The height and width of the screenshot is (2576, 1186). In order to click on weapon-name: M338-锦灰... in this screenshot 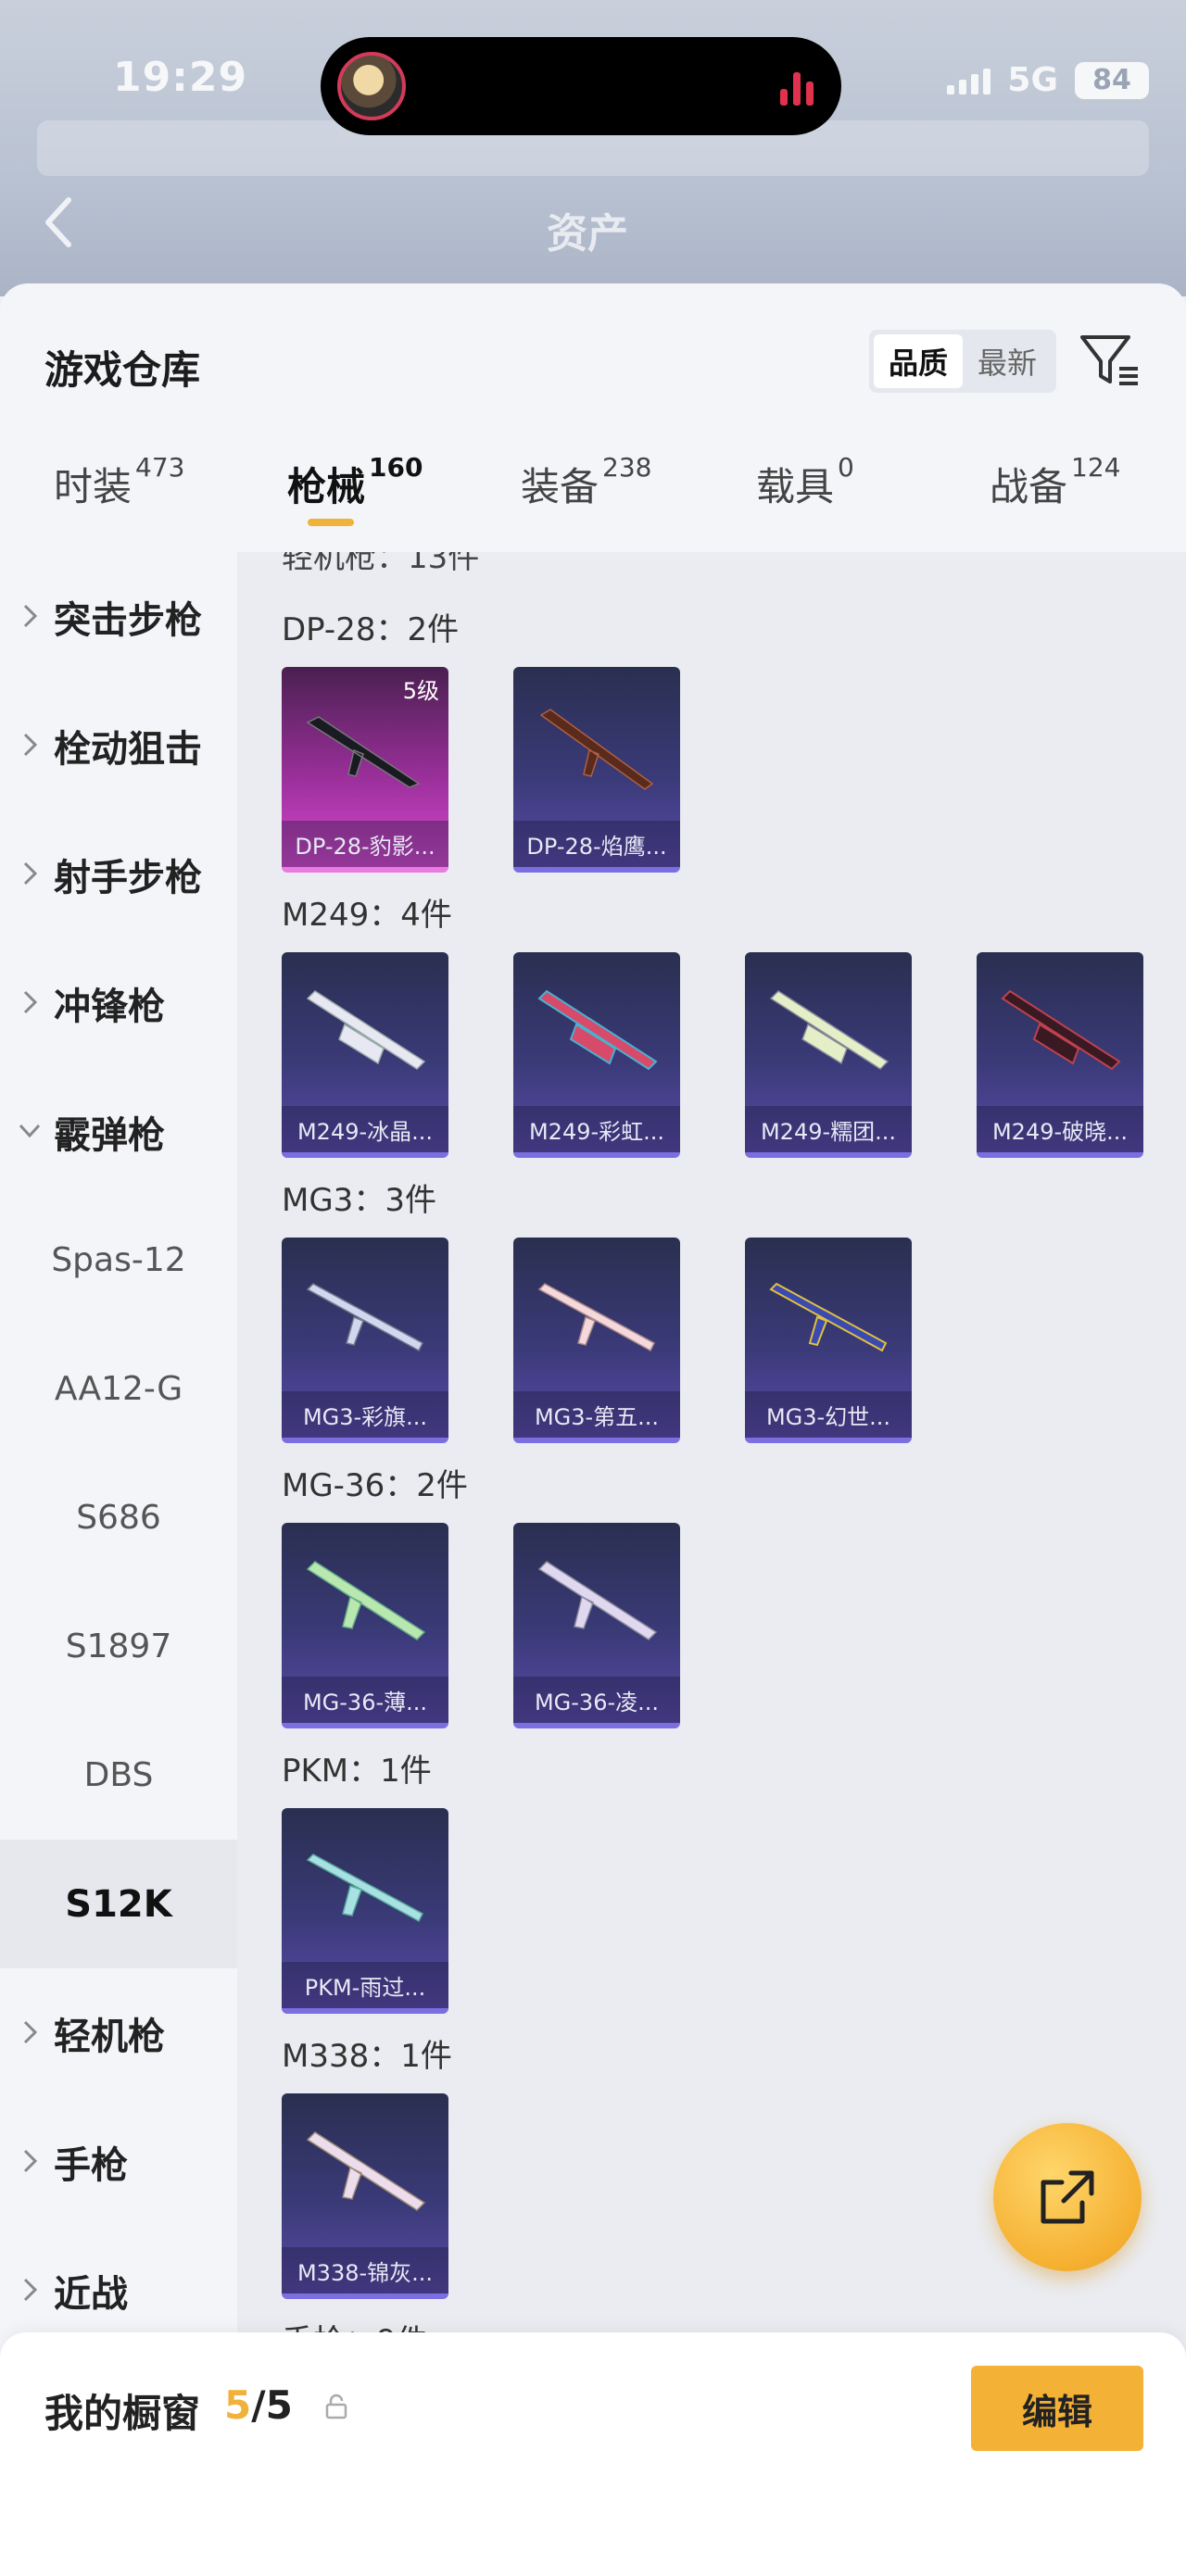, I will do `click(365, 2270)`.